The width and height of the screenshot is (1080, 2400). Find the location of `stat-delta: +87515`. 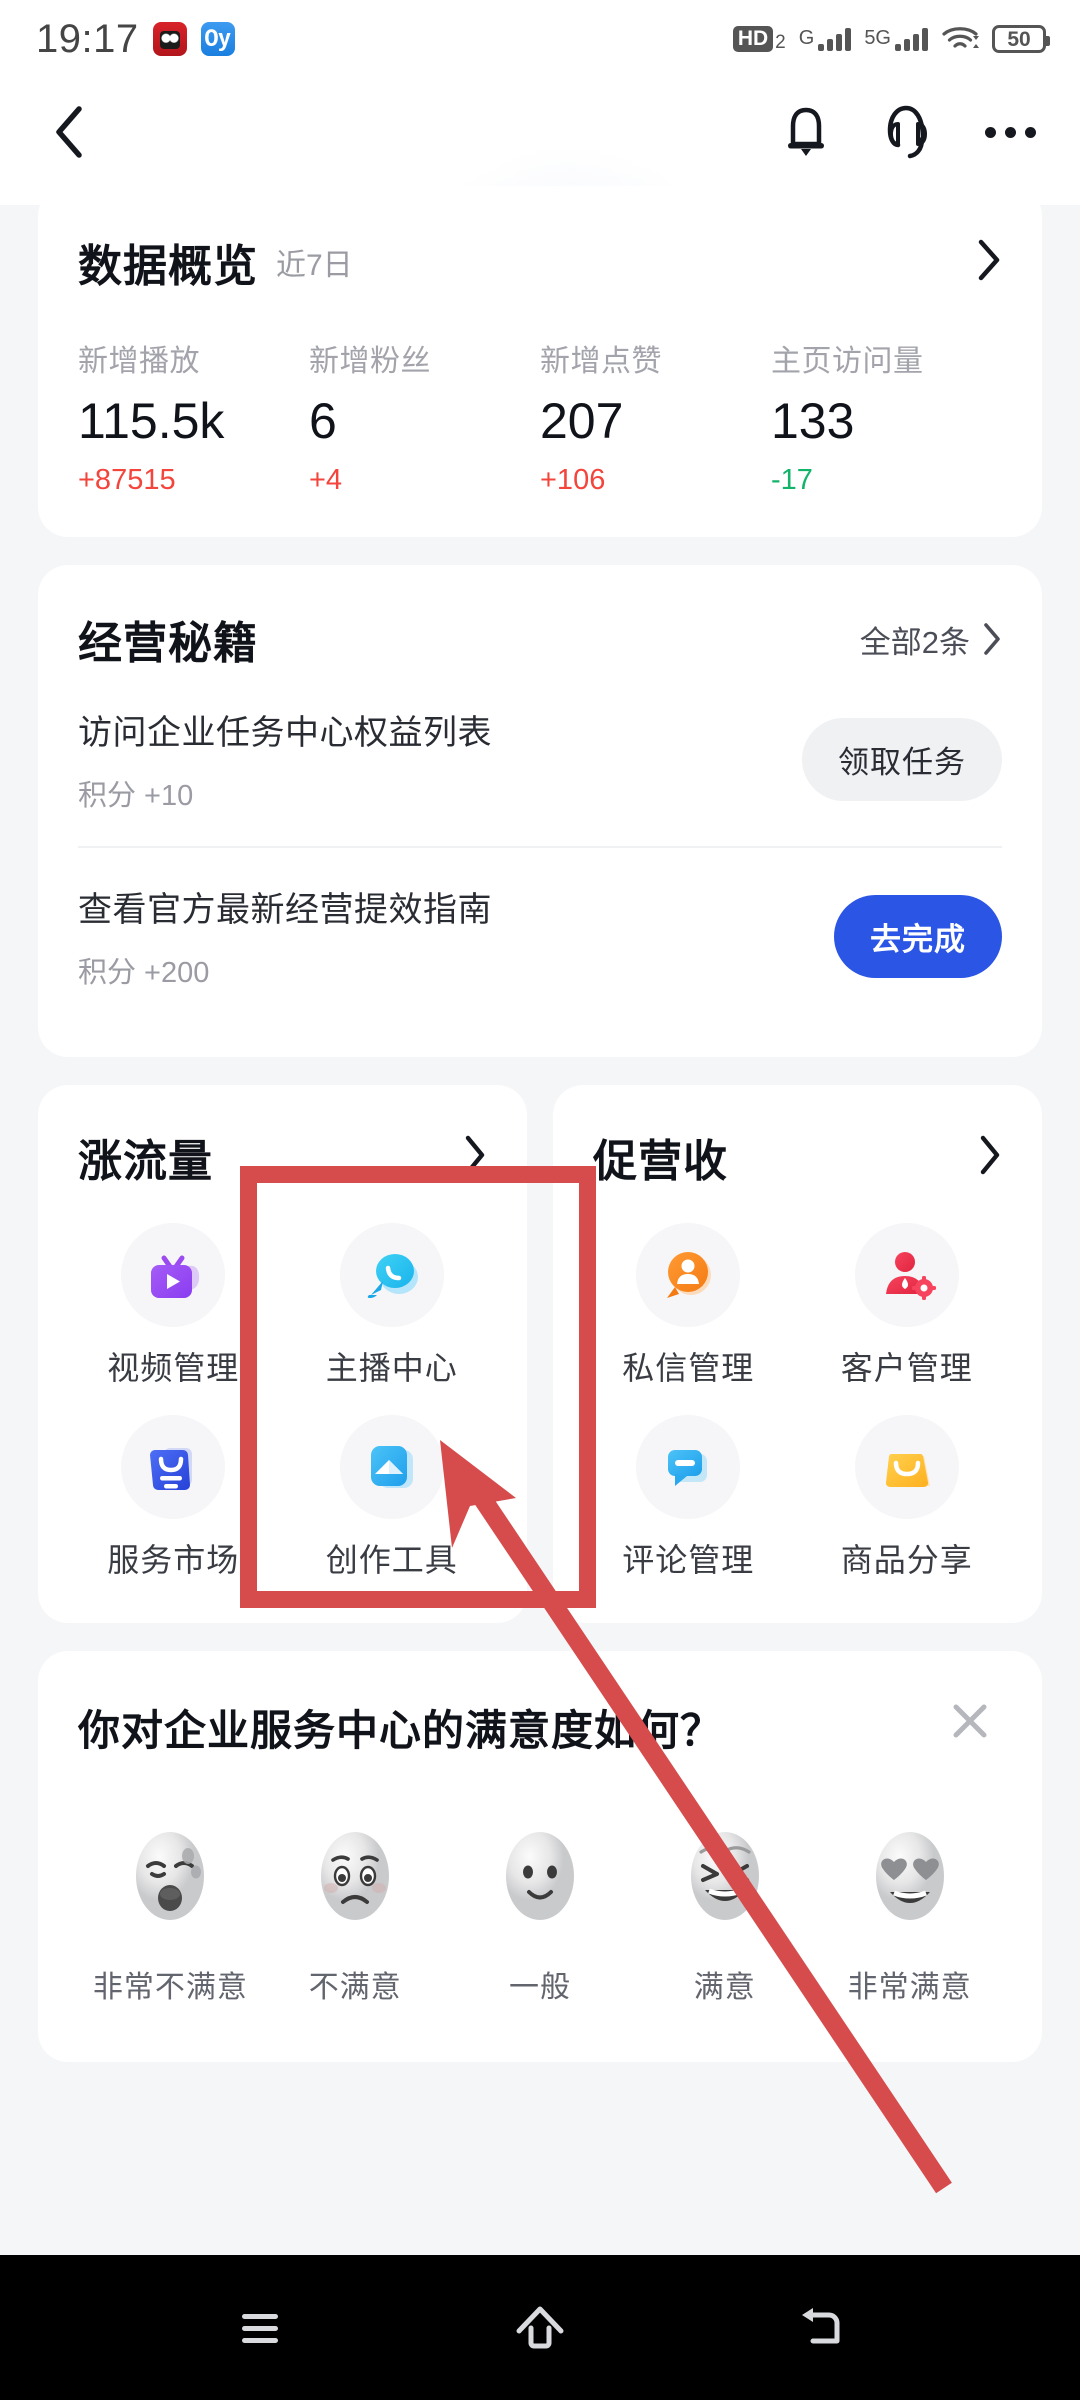

stat-delta: +87515 is located at coordinates (127, 480).